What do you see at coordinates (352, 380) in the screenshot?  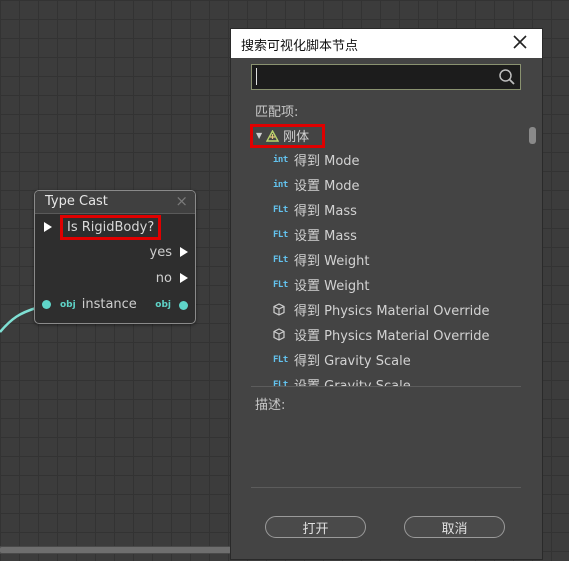 I see `list-item-label: 设置 Gravity Scale` at bounding box center [352, 380].